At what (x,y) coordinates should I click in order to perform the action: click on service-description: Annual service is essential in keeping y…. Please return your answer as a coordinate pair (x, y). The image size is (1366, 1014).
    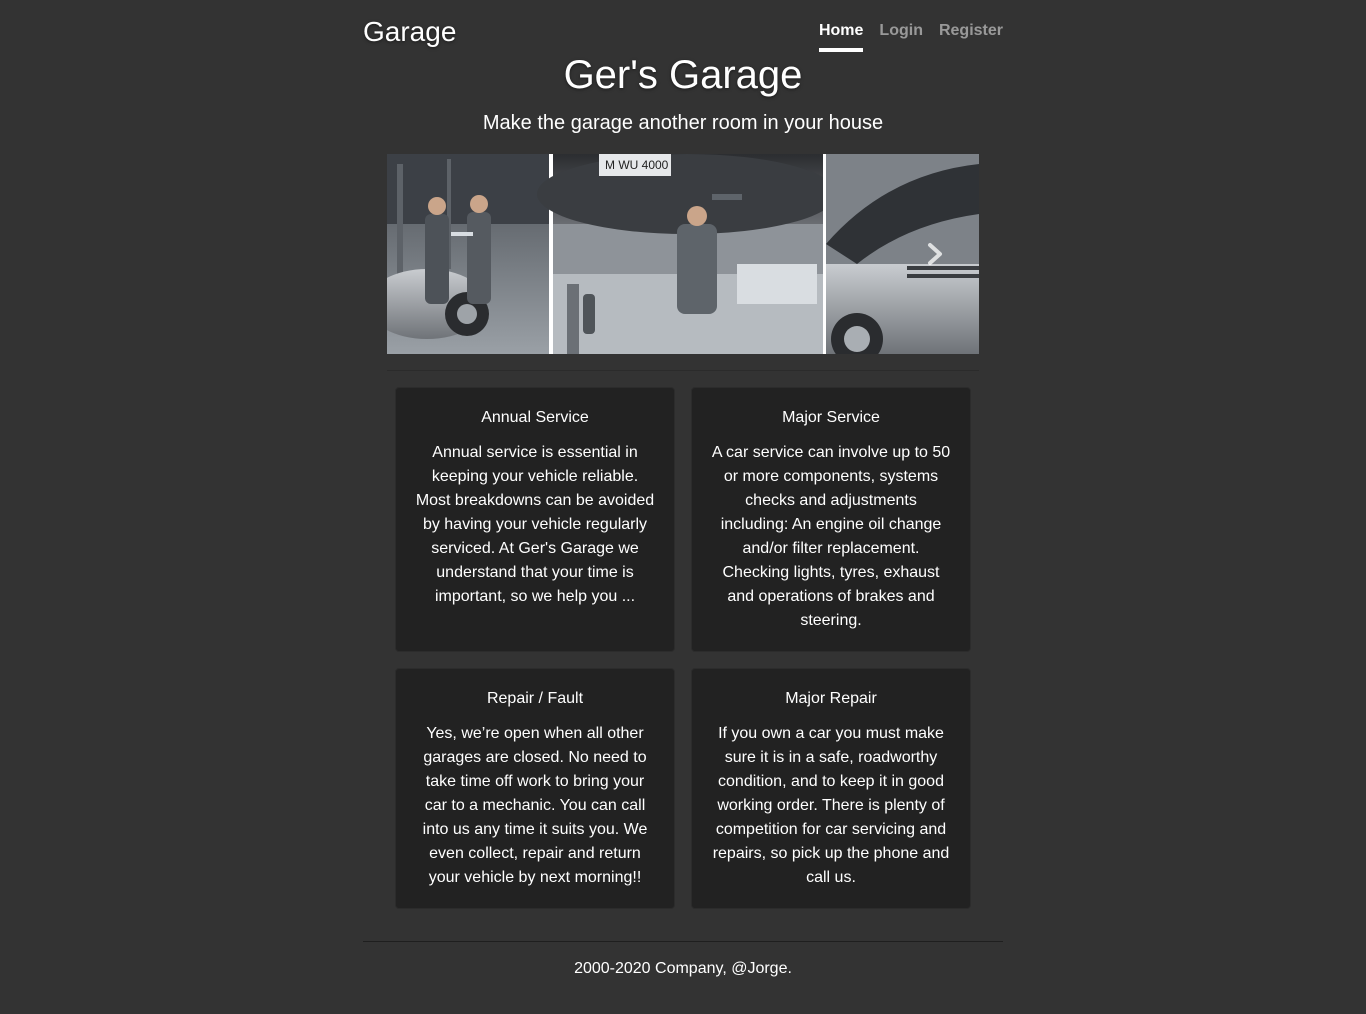
    Looking at the image, I should click on (535, 524).